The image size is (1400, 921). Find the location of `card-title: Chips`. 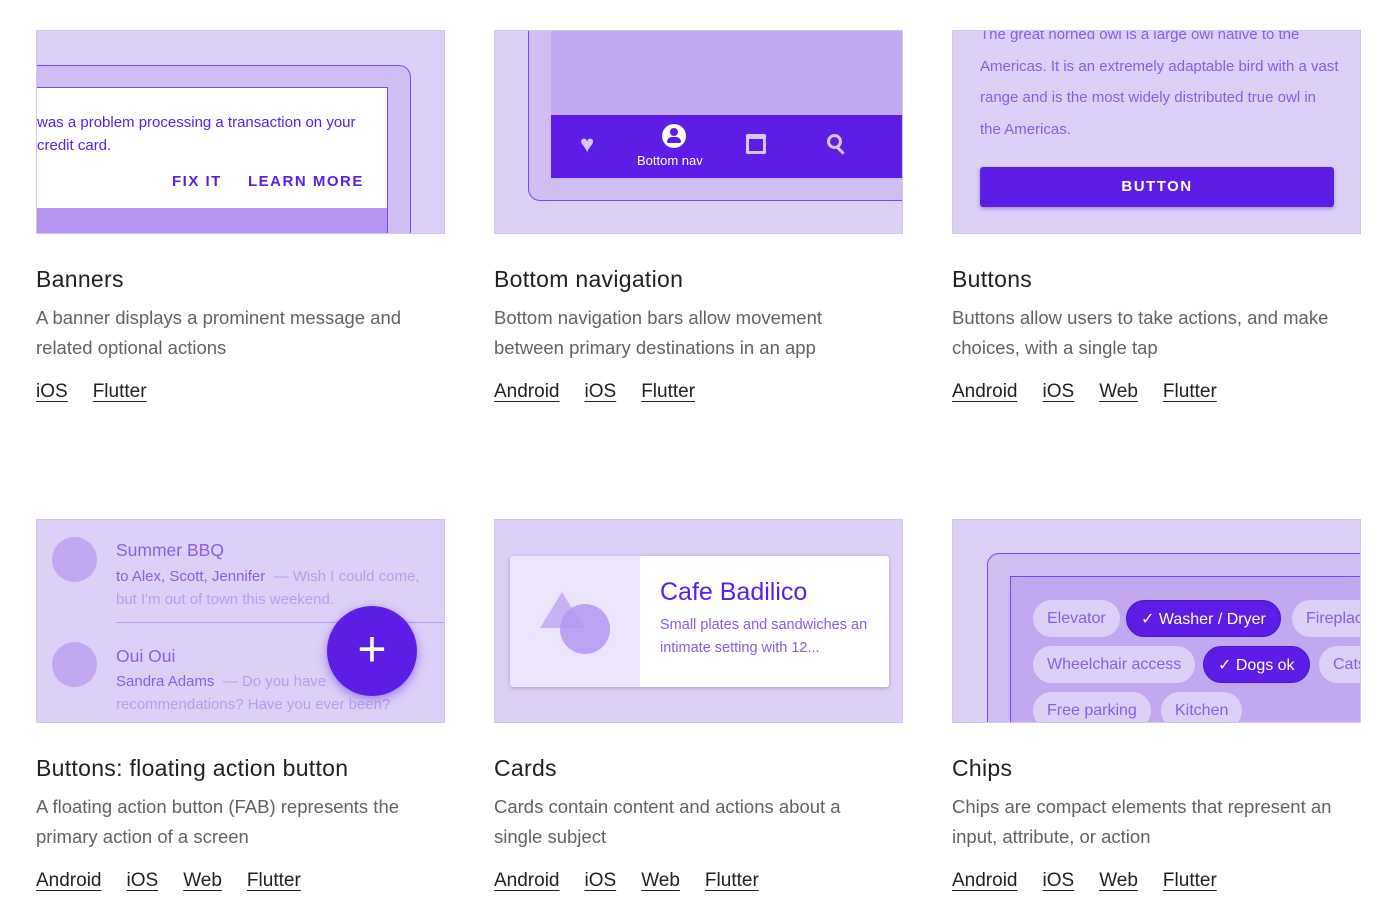

card-title: Chips is located at coordinates (982, 768).